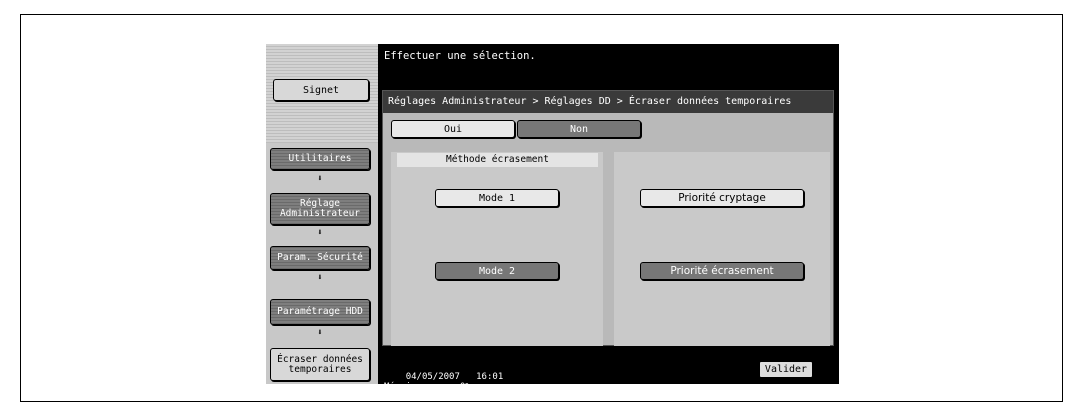 Image resolution: width=1083 pixels, height=416 pixels. I want to click on nav-label: Écraser données temporaires, so click(320, 364).